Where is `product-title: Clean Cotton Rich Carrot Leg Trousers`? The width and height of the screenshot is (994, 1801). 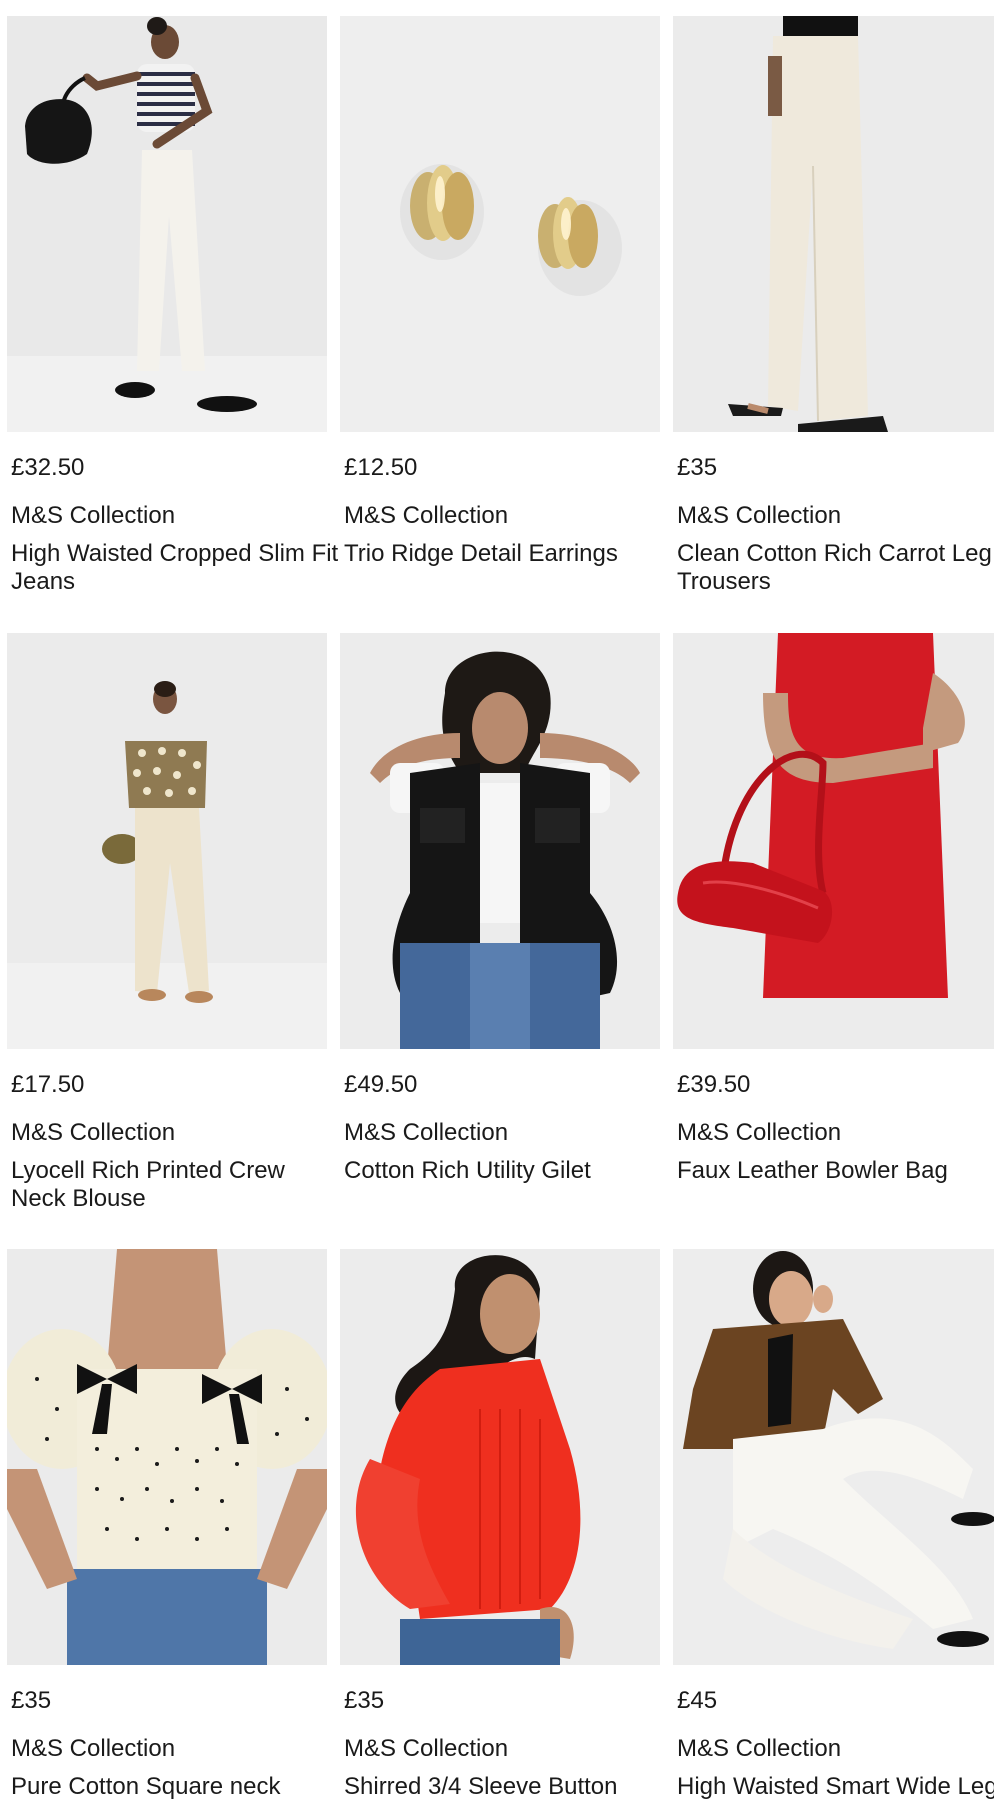 product-title: Clean Cotton Rich Carrot Leg Trousers is located at coordinates (835, 568).